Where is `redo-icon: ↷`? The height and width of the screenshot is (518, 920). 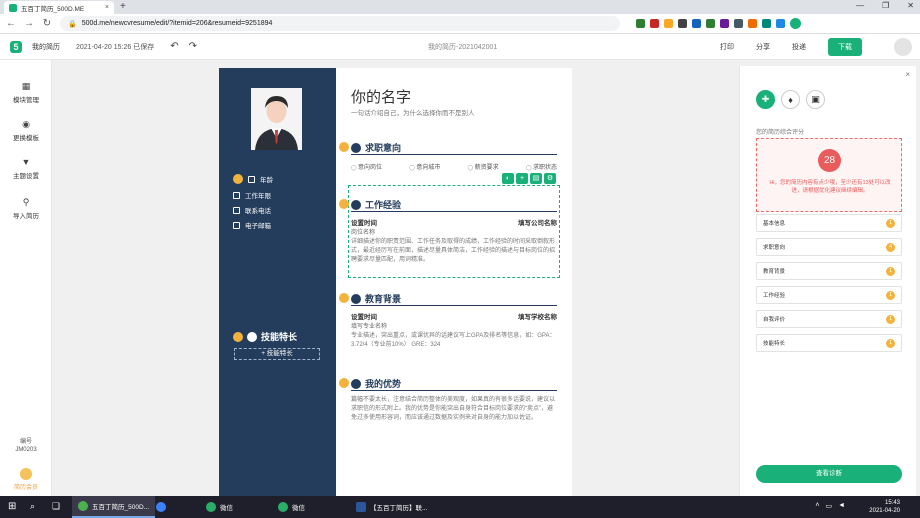 redo-icon: ↷ is located at coordinates (193, 46).